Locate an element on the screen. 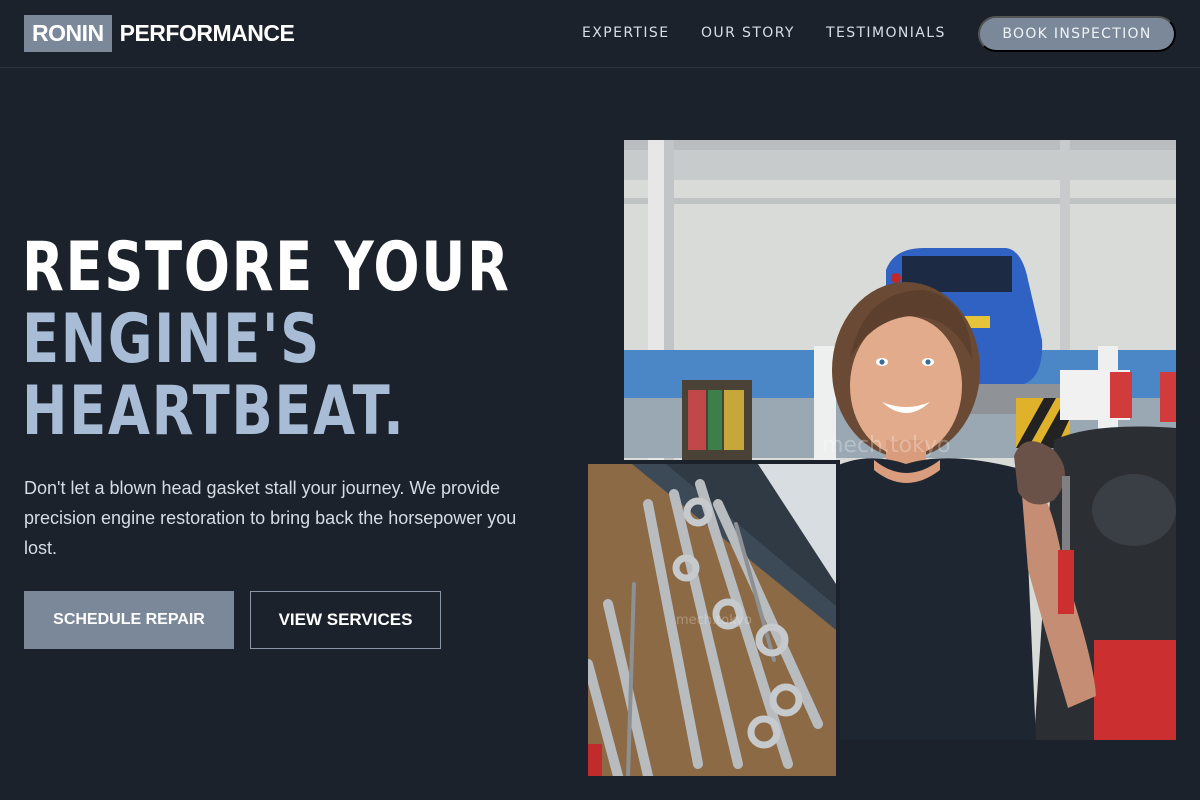 The height and width of the screenshot is (800, 1200). wrench-drawer-photo: mech.tokyo is located at coordinates (712, 620).